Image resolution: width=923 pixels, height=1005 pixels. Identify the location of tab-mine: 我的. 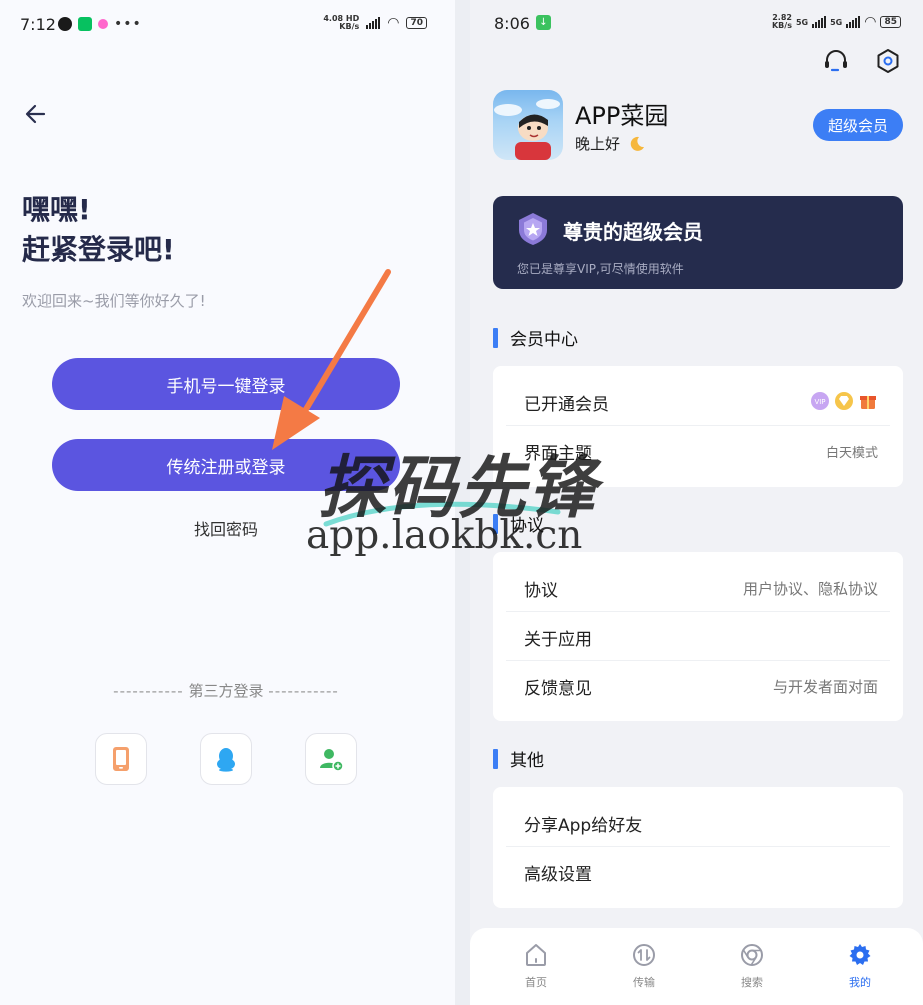
(860, 966).